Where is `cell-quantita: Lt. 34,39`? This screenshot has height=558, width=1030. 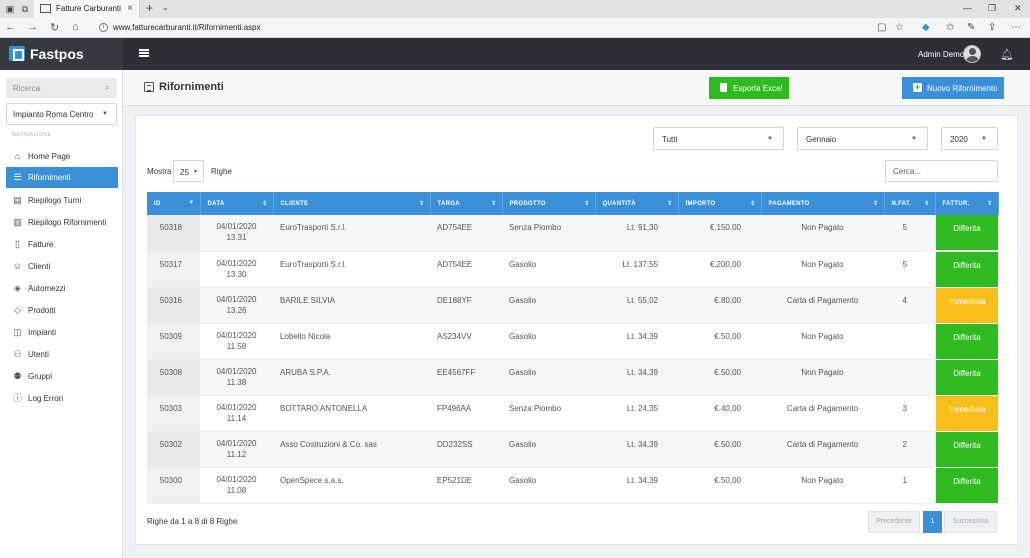
cell-quantita: Lt. 34,39 is located at coordinates (636, 485).